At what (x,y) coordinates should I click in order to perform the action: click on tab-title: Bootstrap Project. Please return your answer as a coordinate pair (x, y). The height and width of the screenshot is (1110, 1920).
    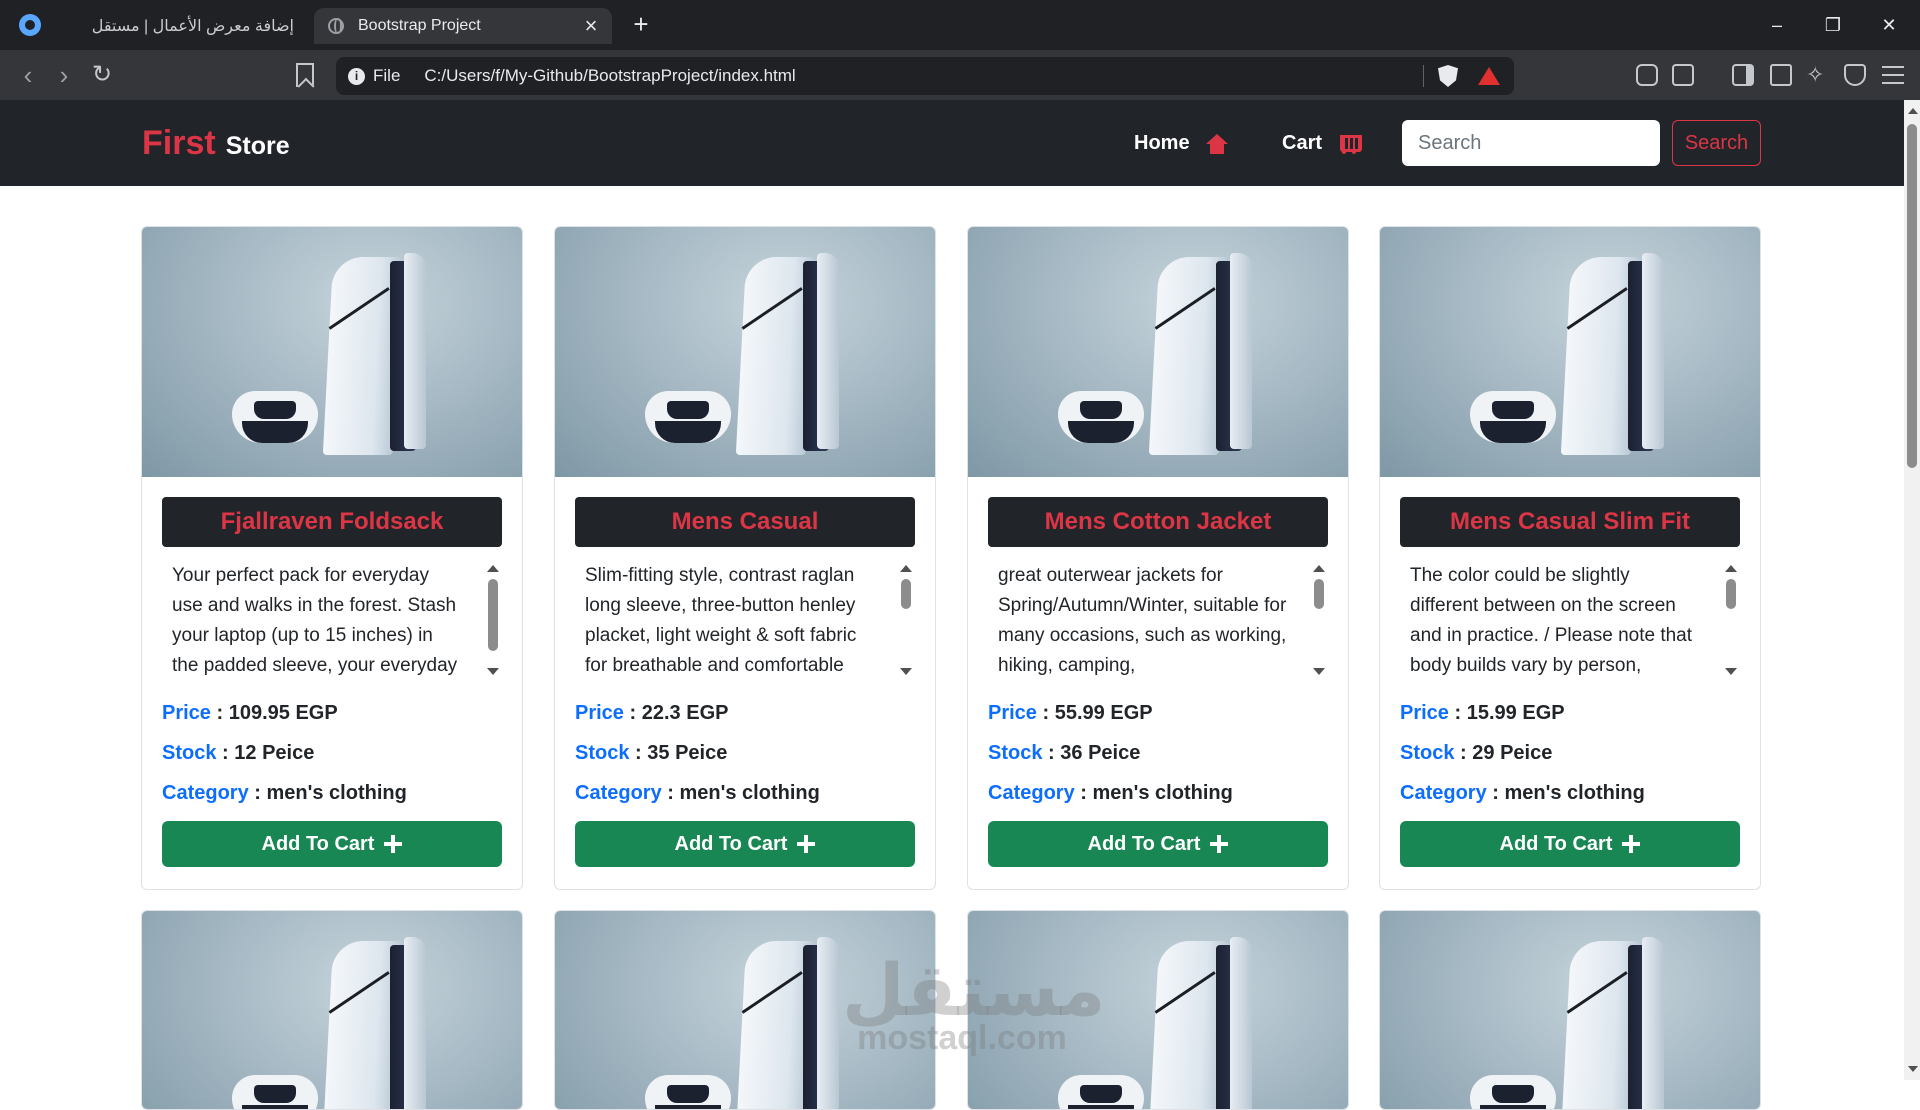
    Looking at the image, I should click on (419, 25).